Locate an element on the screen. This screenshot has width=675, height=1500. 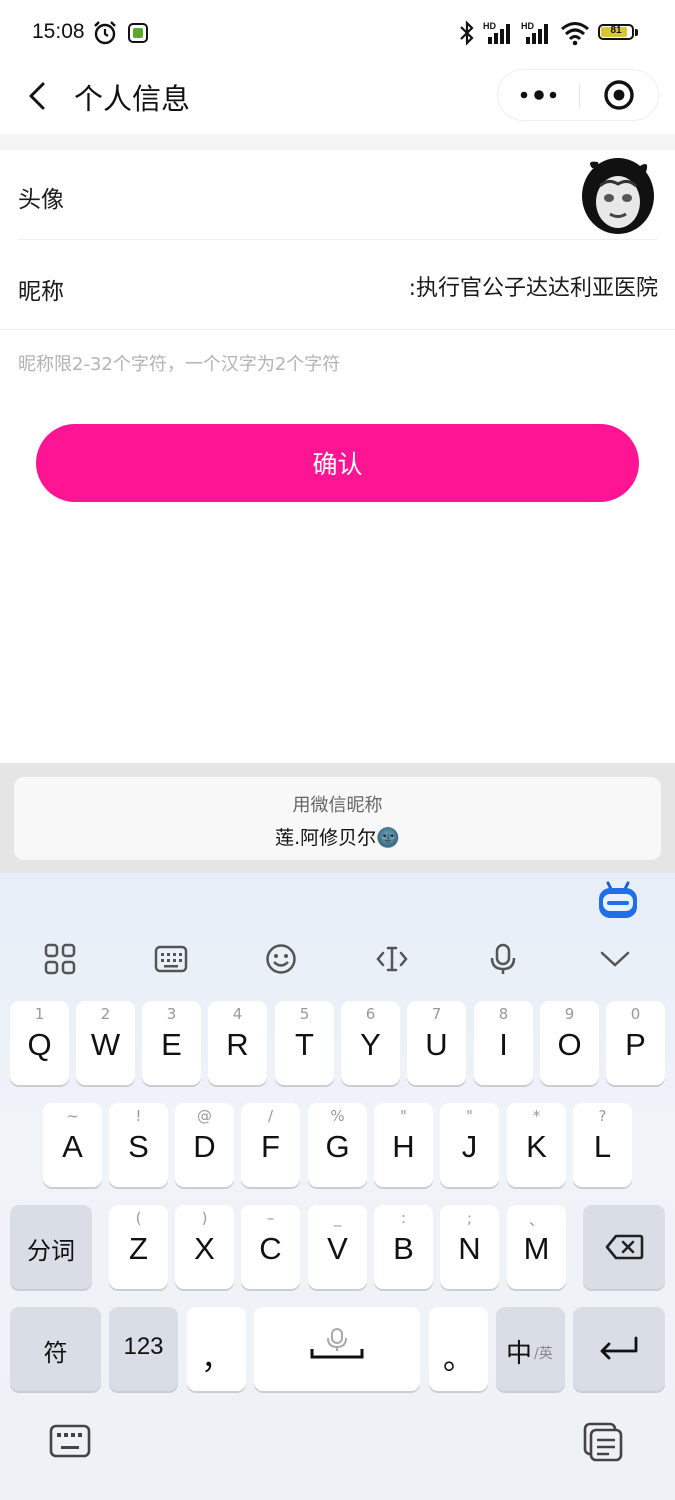
key-y: 6Y is located at coordinates (370, 1043).